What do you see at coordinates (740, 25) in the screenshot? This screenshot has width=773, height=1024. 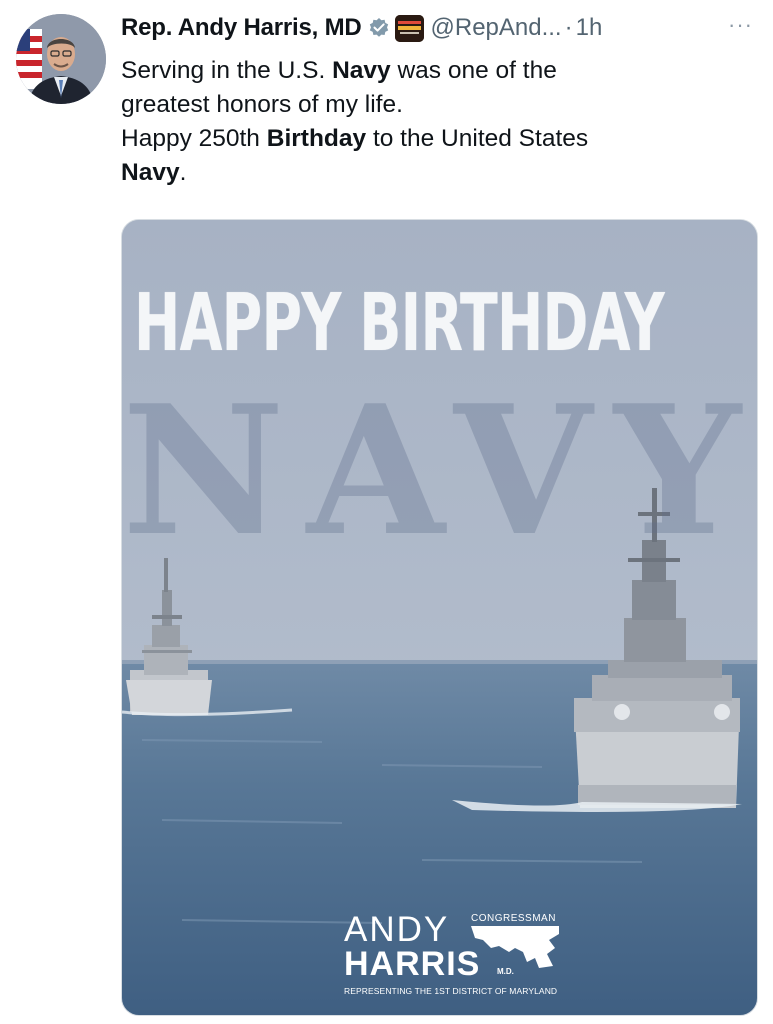 I see `more-options-icon: ···` at bounding box center [740, 25].